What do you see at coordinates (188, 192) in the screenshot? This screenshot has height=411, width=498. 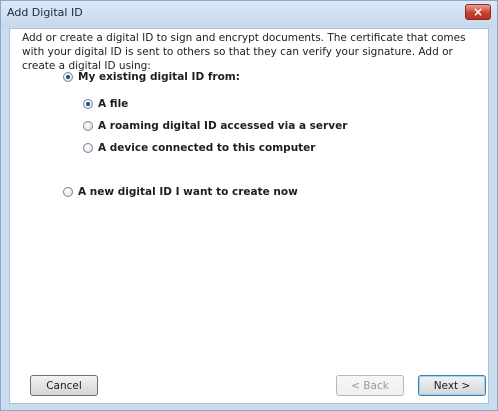 I see `radio-new-digital-id-label: A new digital ID I want to create now` at bounding box center [188, 192].